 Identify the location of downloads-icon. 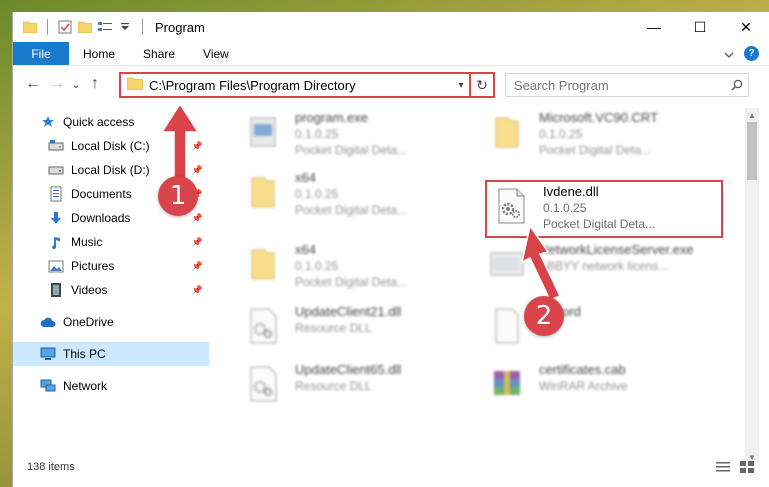
(56, 218).